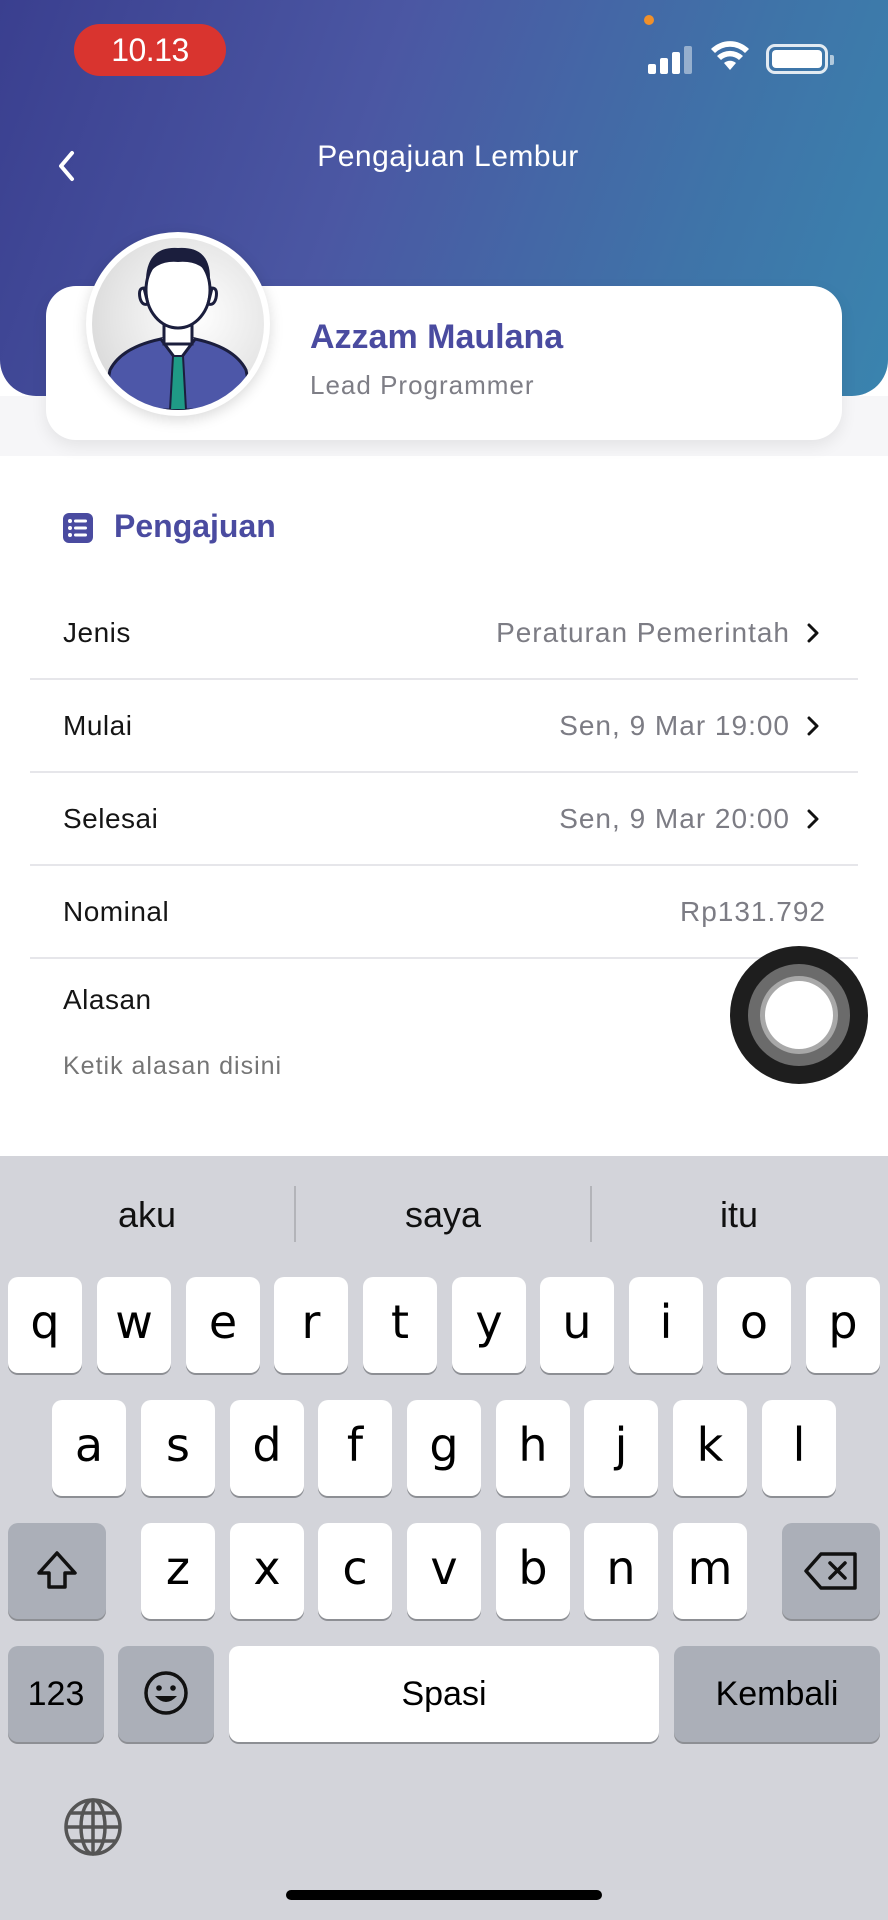 The width and height of the screenshot is (888, 1920). What do you see at coordinates (78, 530) in the screenshot?
I see `list-icon` at bounding box center [78, 530].